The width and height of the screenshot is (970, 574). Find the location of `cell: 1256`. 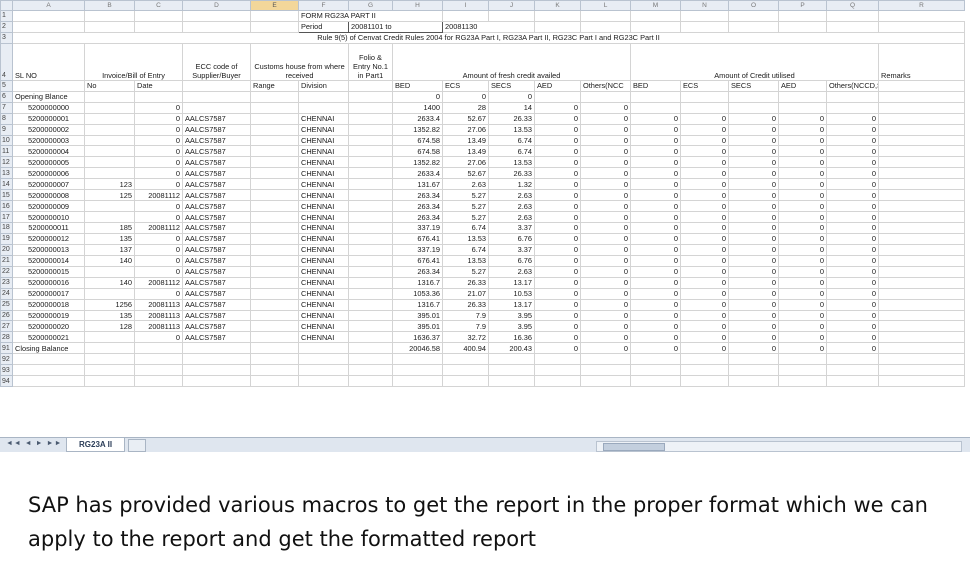

cell: 1256 is located at coordinates (109, 304).